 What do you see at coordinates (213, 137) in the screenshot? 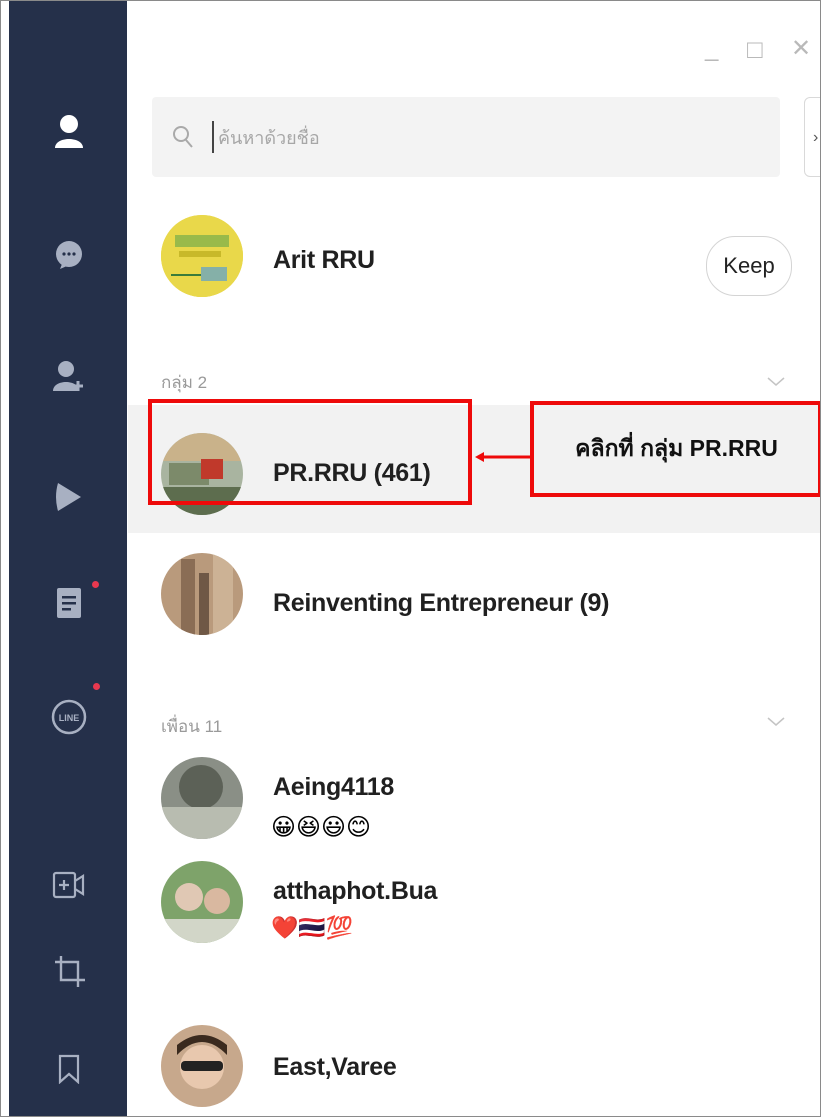
I see `text-caret` at bounding box center [213, 137].